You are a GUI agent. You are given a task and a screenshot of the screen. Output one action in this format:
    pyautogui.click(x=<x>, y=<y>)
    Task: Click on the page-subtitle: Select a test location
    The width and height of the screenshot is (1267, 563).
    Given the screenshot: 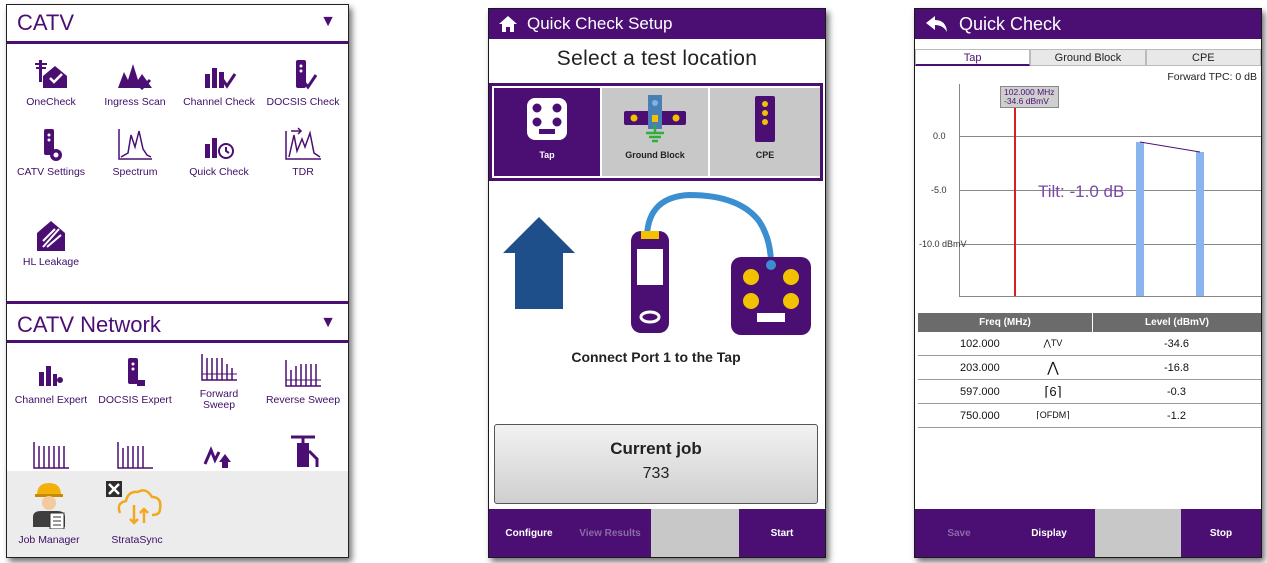 What is the action you would take?
    pyautogui.click(x=657, y=58)
    